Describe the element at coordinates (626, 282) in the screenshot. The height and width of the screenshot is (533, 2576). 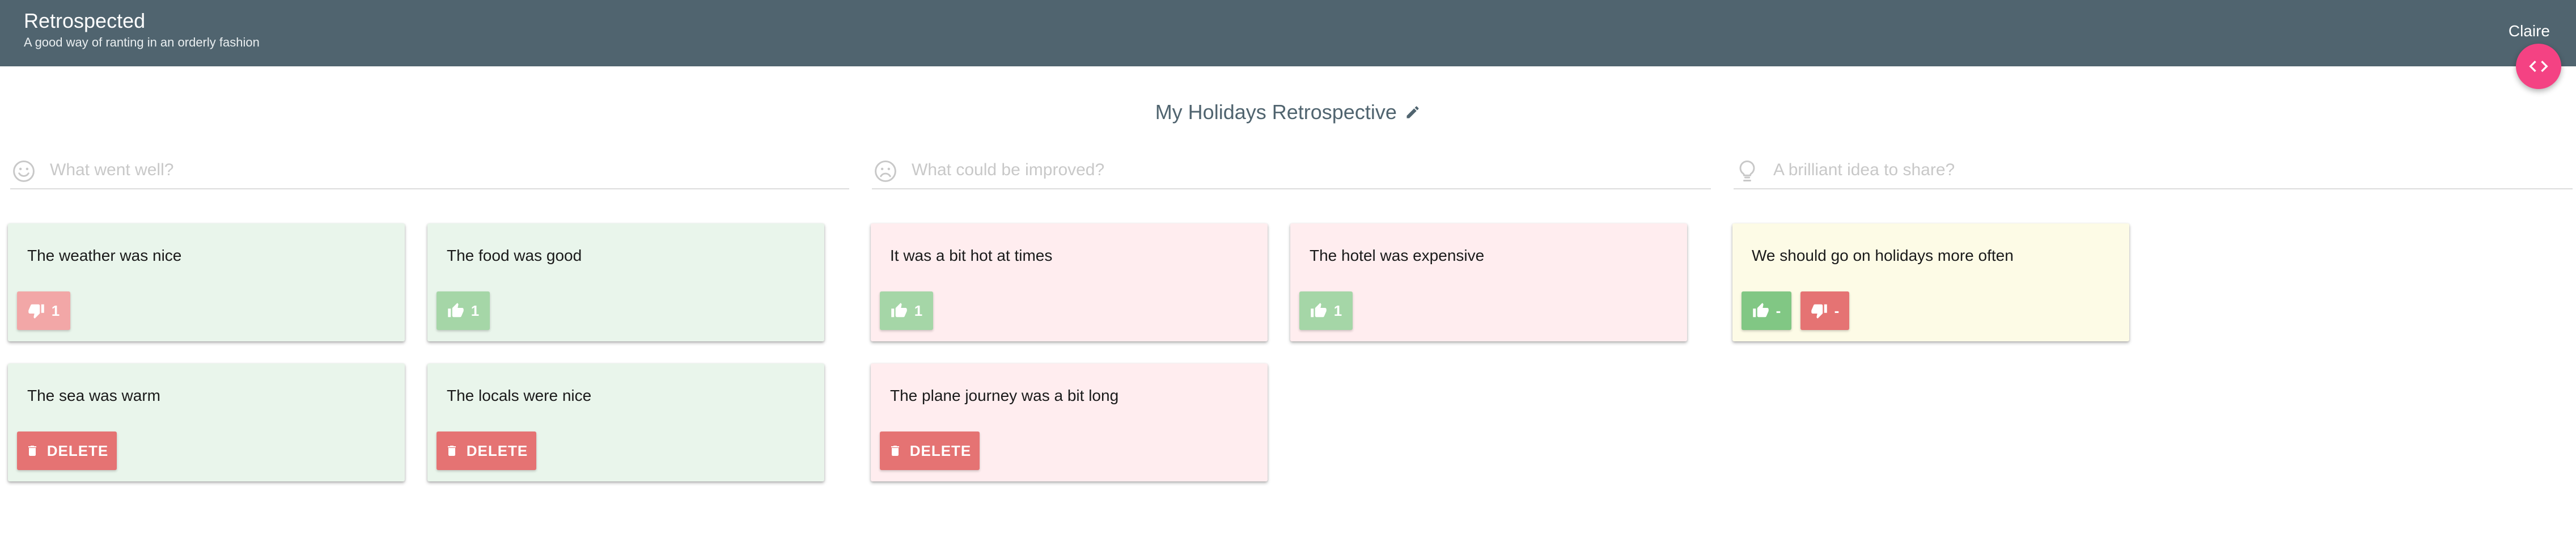
I see `post-card: The food was good 1` at that location.